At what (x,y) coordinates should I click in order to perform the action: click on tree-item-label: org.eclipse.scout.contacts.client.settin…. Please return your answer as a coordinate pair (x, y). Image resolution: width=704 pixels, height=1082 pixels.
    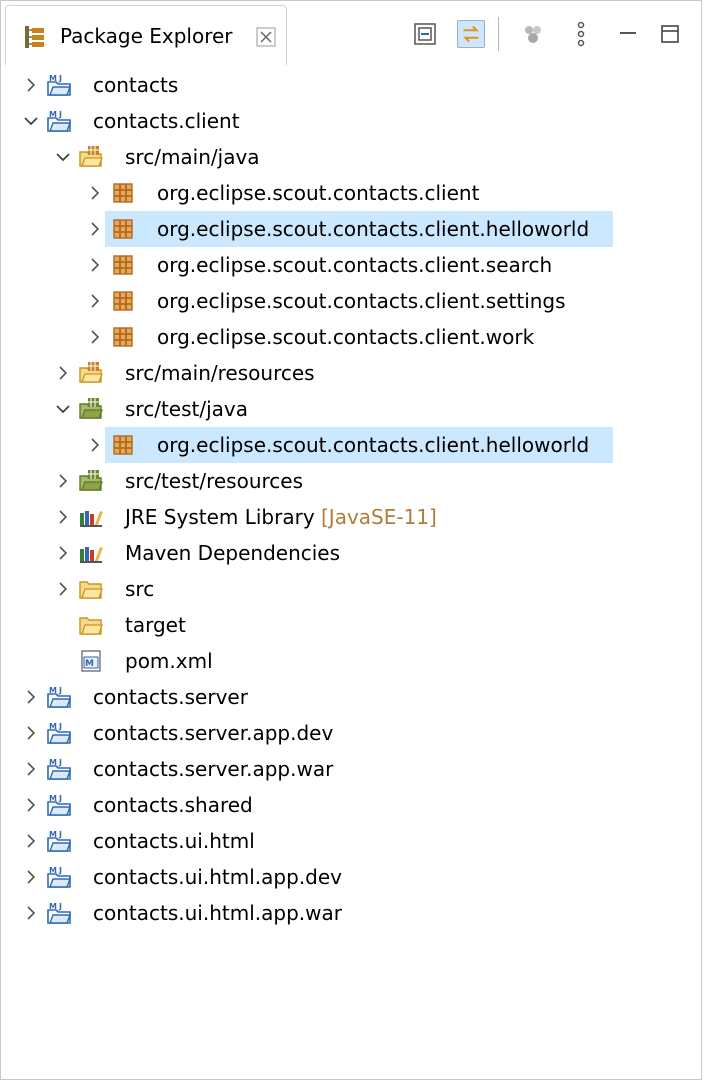
    Looking at the image, I should click on (361, 301).